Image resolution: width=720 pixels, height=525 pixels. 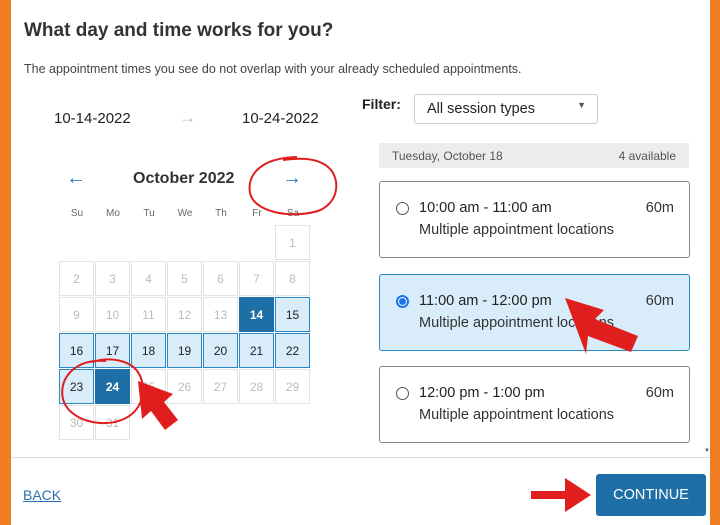 I want to click on calendar-day-30: 30, so click(x=76, y=422).